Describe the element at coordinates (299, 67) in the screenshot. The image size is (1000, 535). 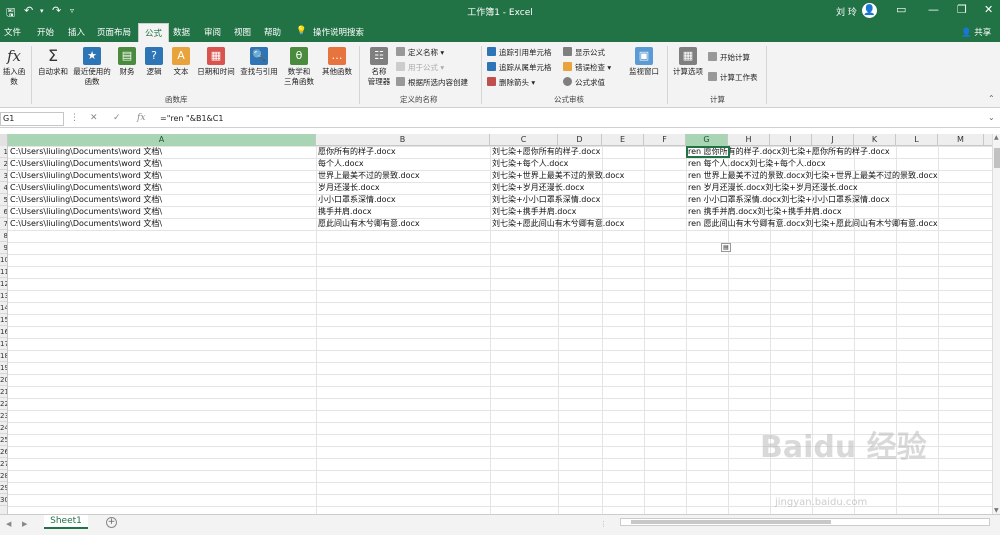
I see `math-trig-button: θ 数学和 三角函数` at that location.